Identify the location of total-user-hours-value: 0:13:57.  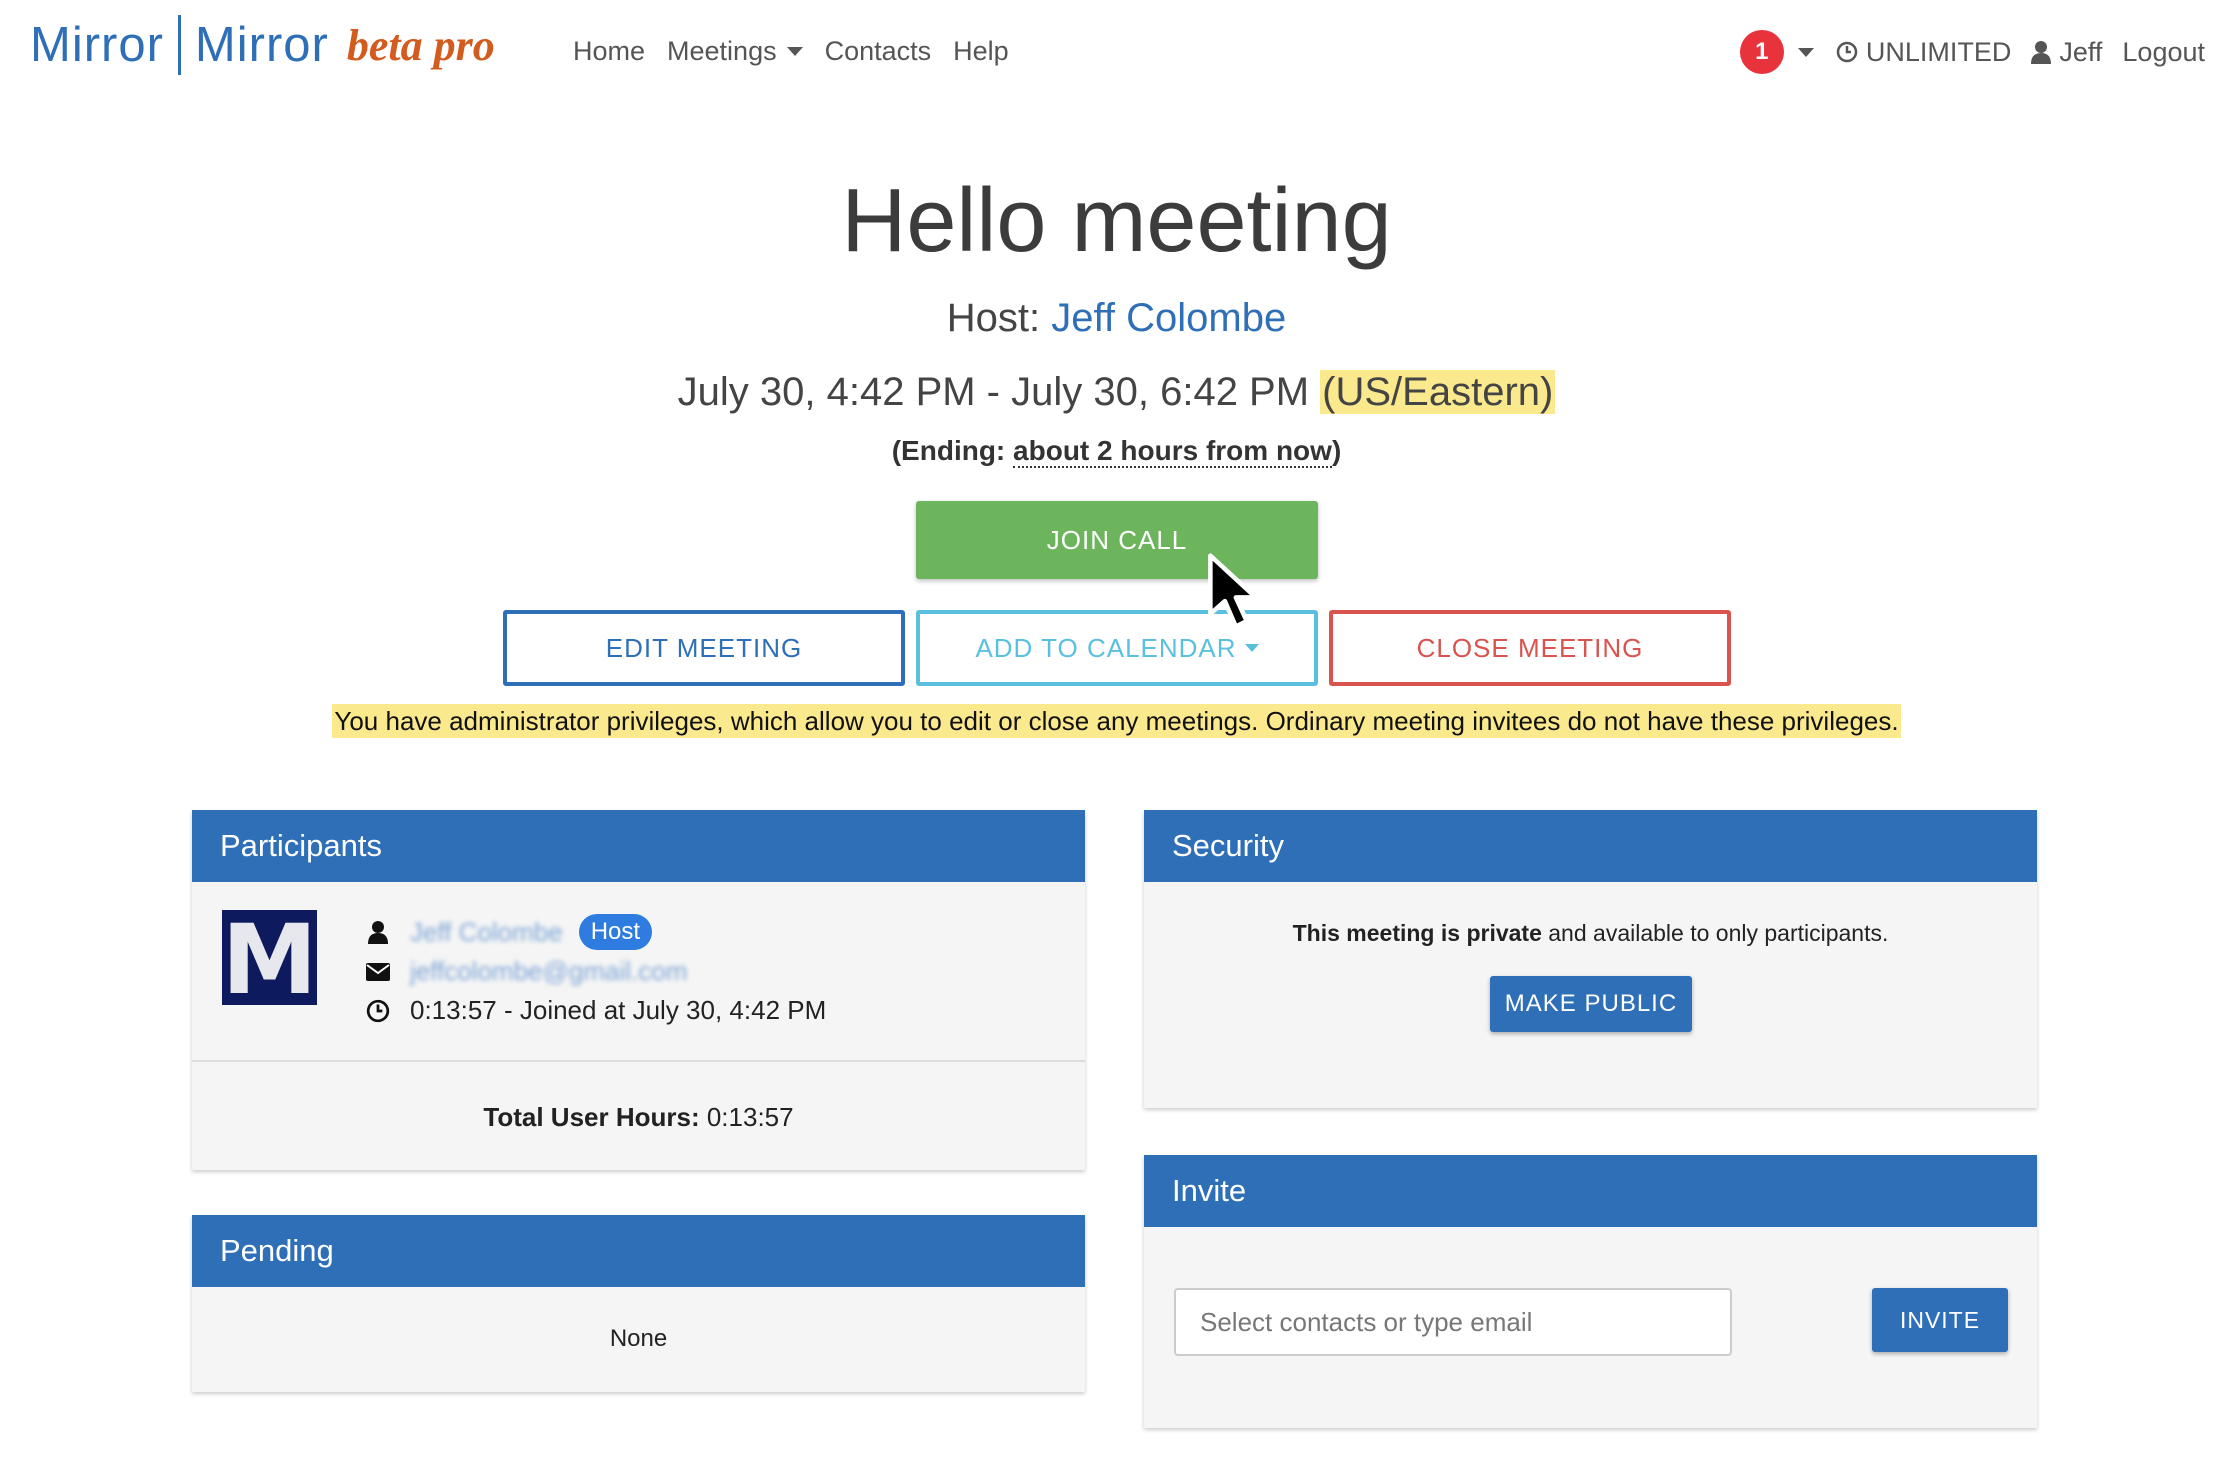
(750, 1117).